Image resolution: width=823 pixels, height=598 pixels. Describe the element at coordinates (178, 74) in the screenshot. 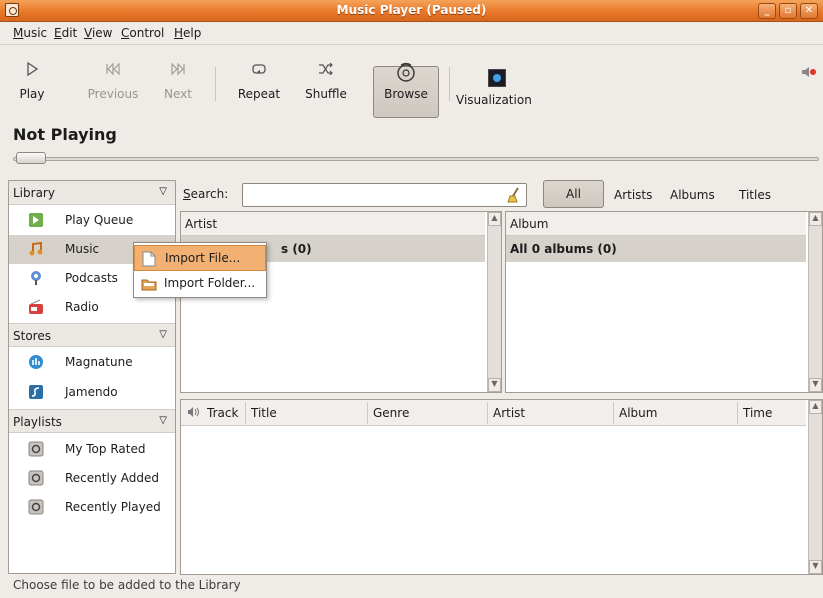

I see `next-icon` at that location.